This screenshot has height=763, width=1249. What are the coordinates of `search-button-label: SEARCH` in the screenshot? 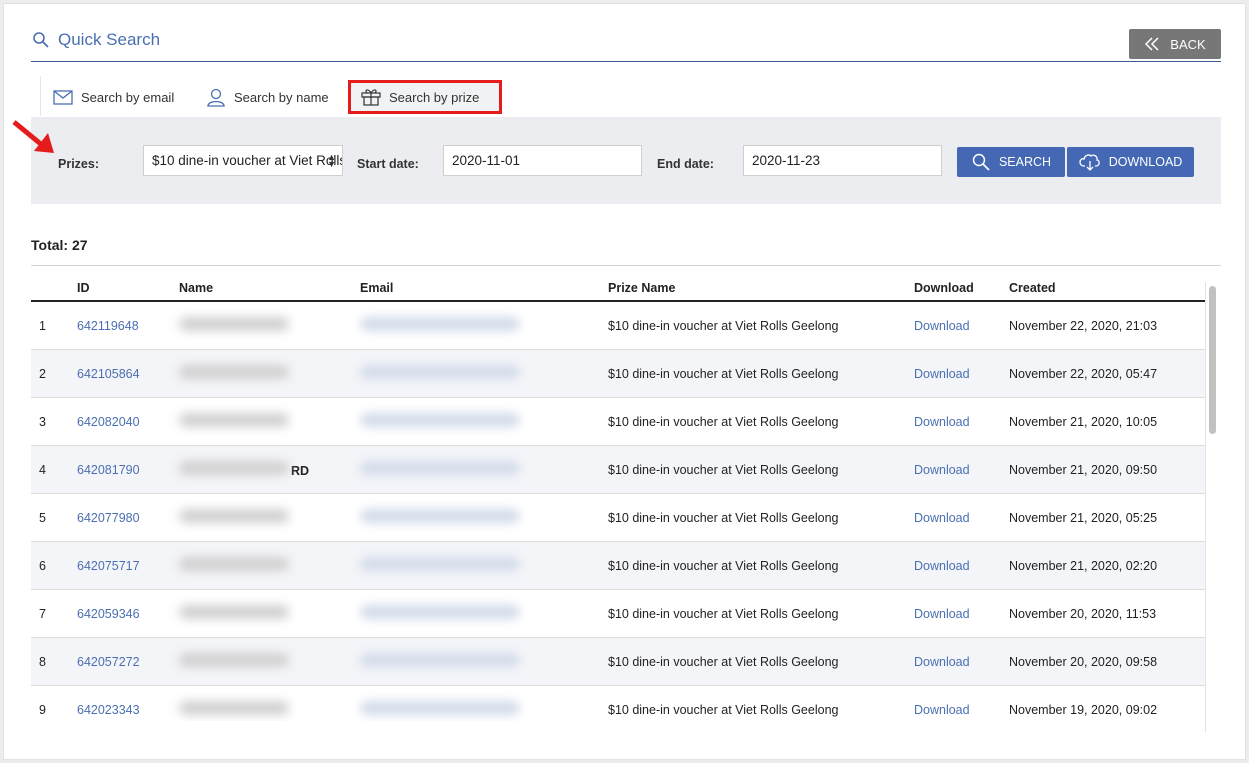 It's located at (1025, 162).